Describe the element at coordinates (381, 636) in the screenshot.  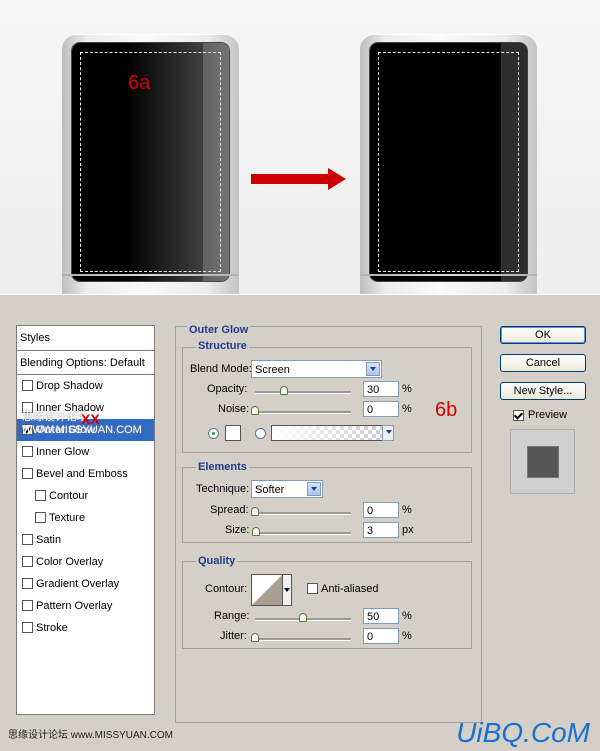
I see `jitter-input: 0` at that location.